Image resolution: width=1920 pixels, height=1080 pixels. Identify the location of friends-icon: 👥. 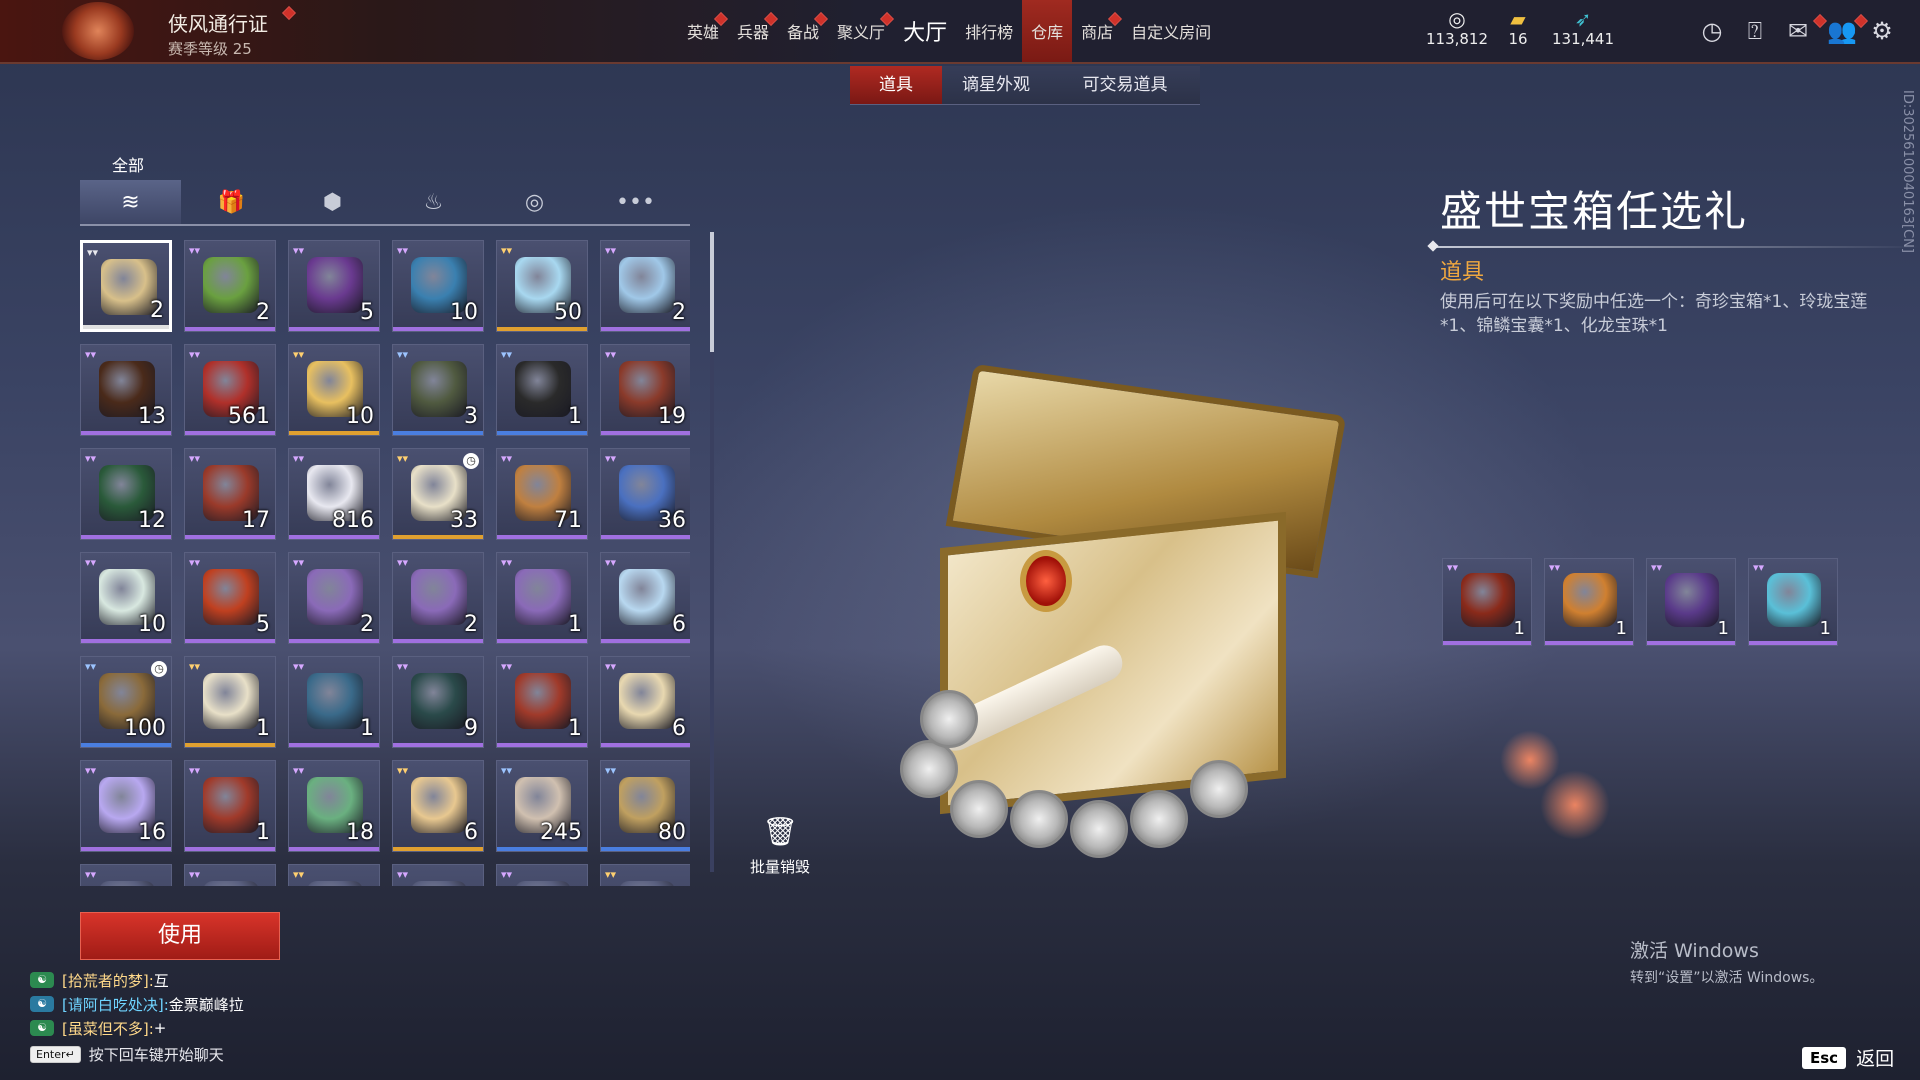
(1842, 31).